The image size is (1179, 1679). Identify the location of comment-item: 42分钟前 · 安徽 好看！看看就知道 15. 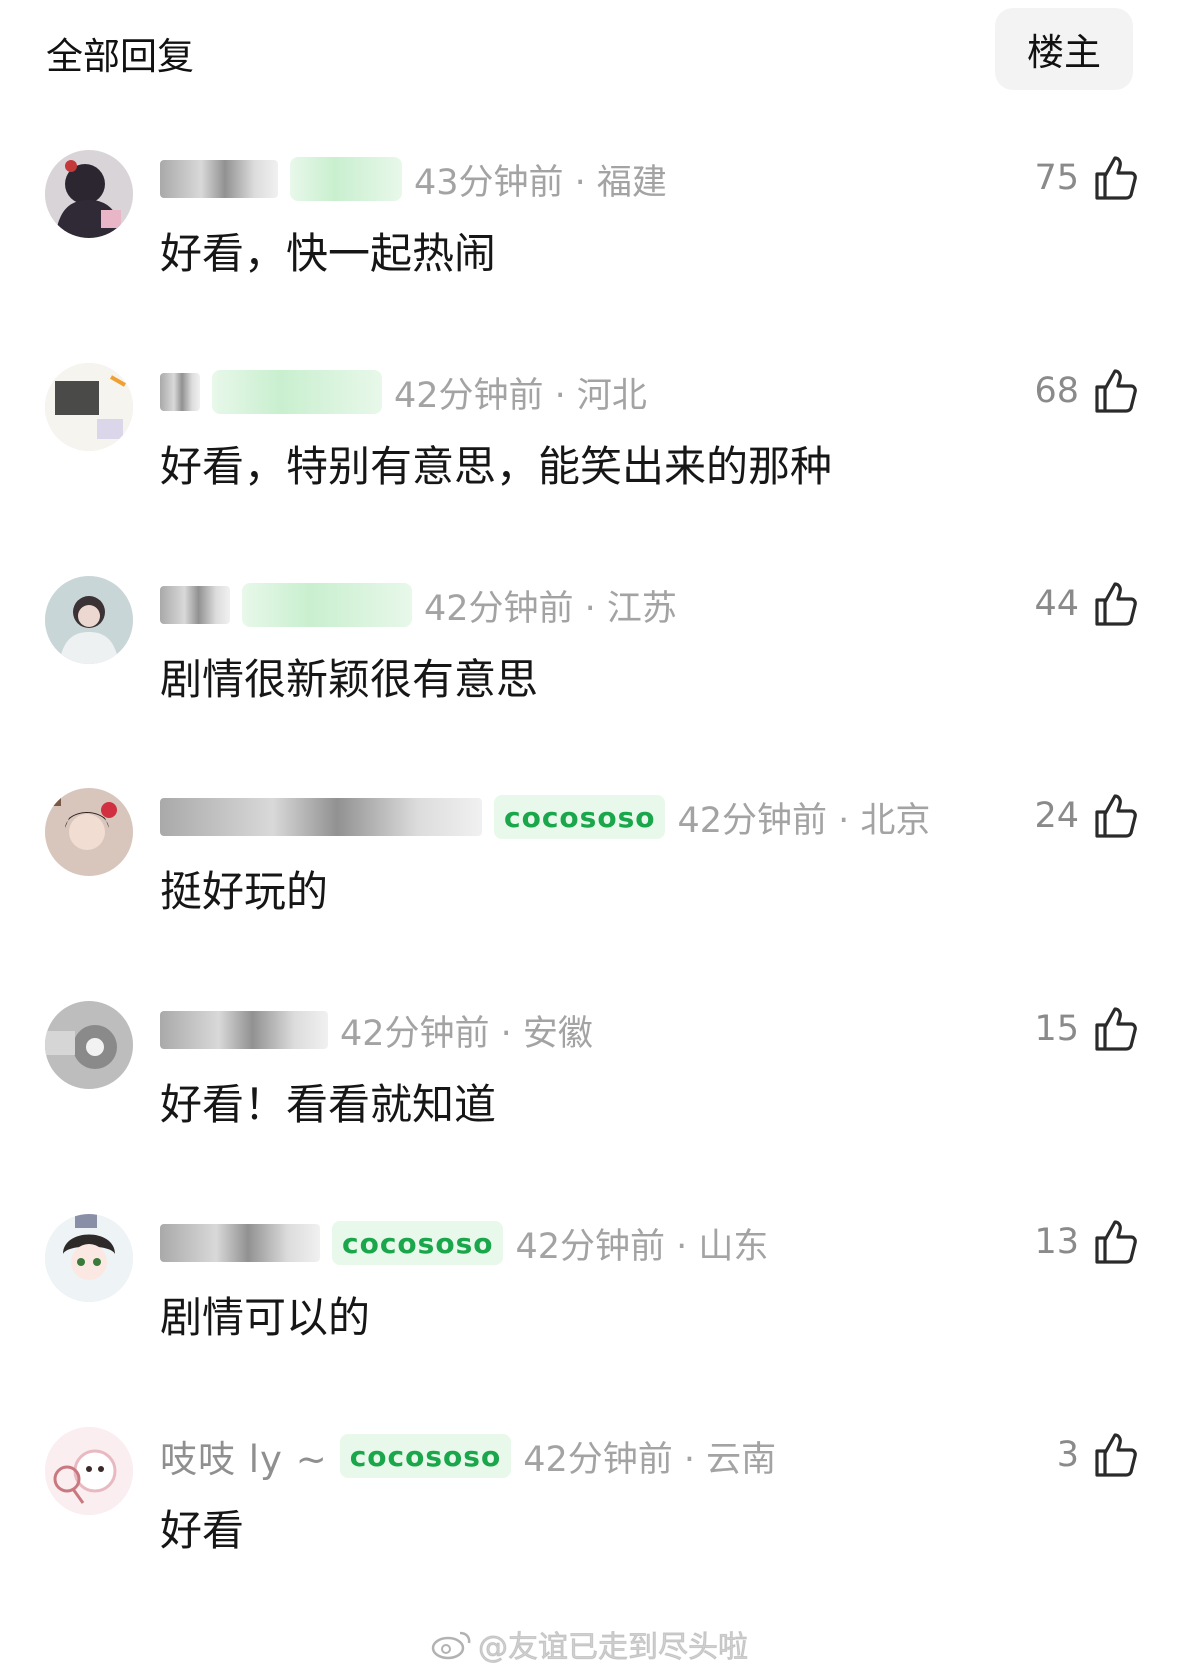
(589, 1101).